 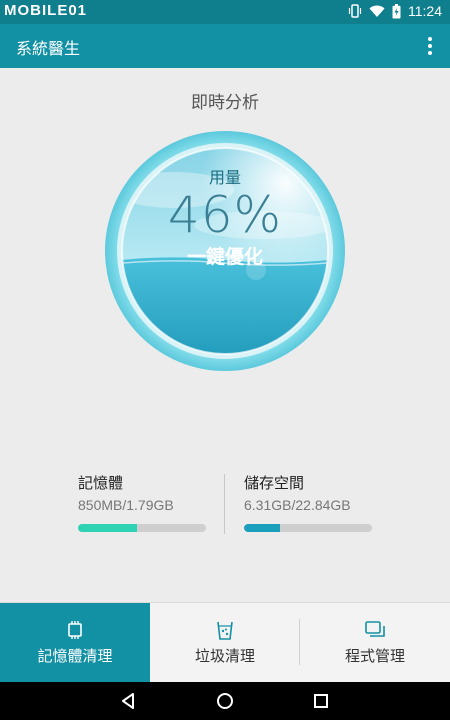 What do you see at coordinates (274, 483) in the screenshot?
I see `storage-stat-title: 儲存空間` at bounding box center [274, 483].